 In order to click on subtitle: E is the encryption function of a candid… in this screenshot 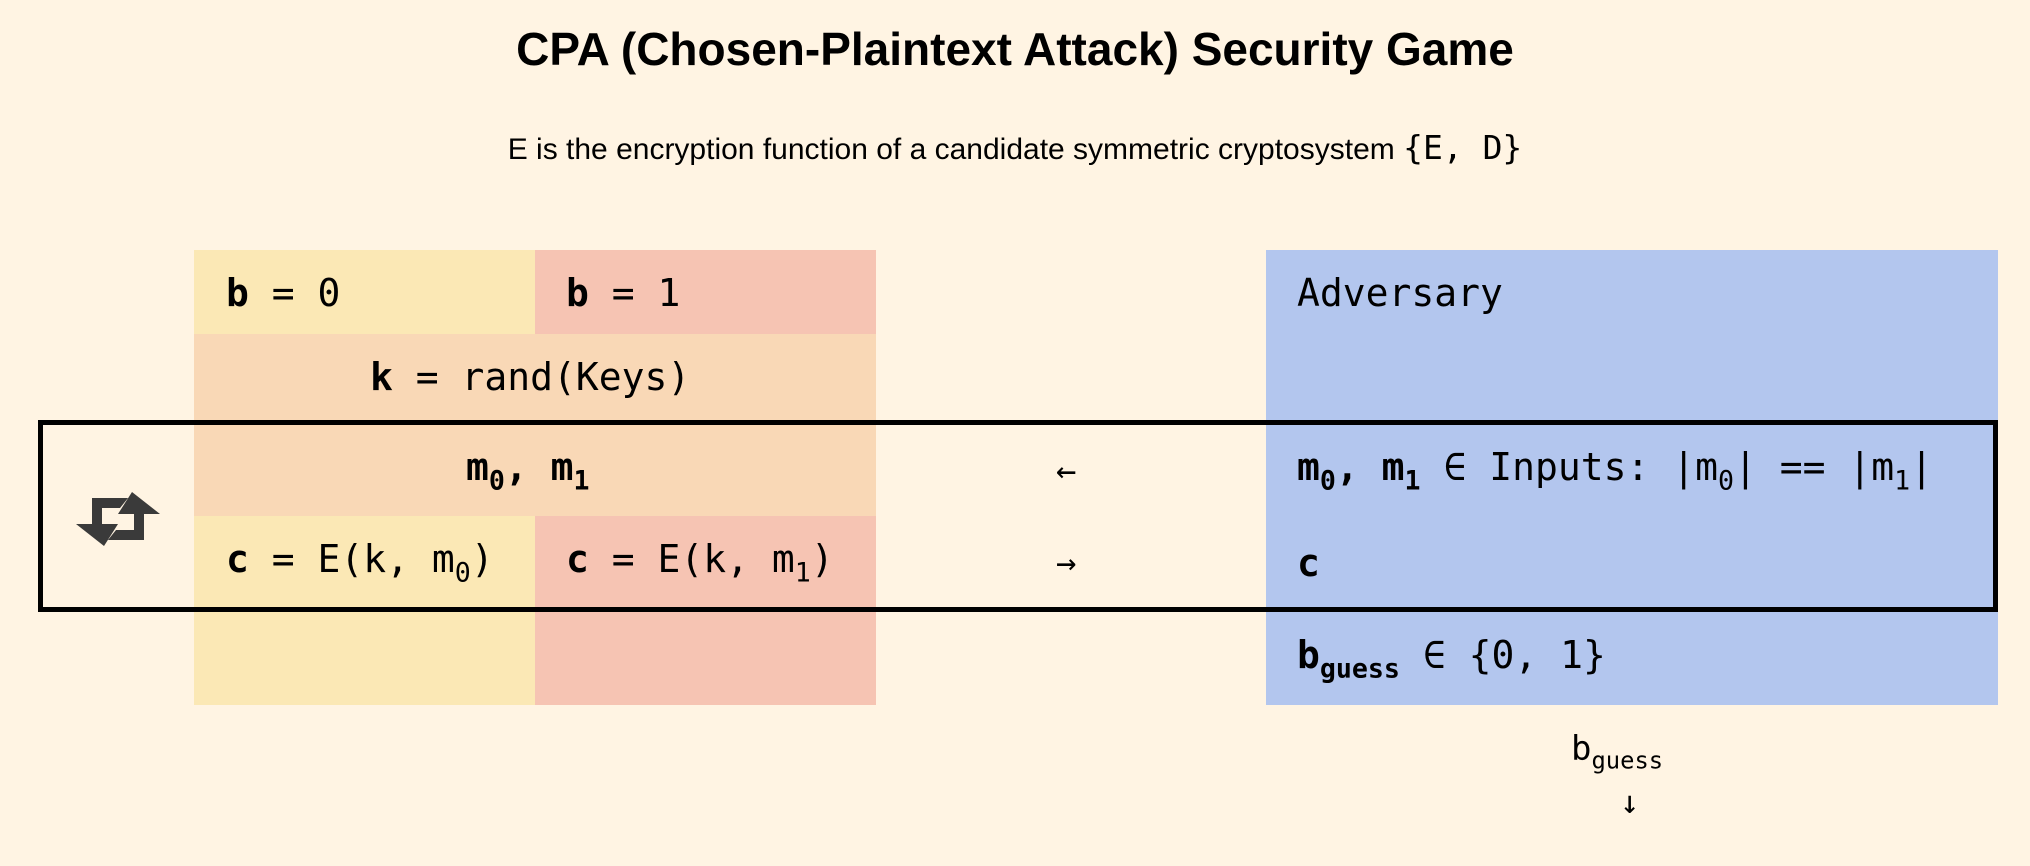, I will do `click(1015, 147)`.